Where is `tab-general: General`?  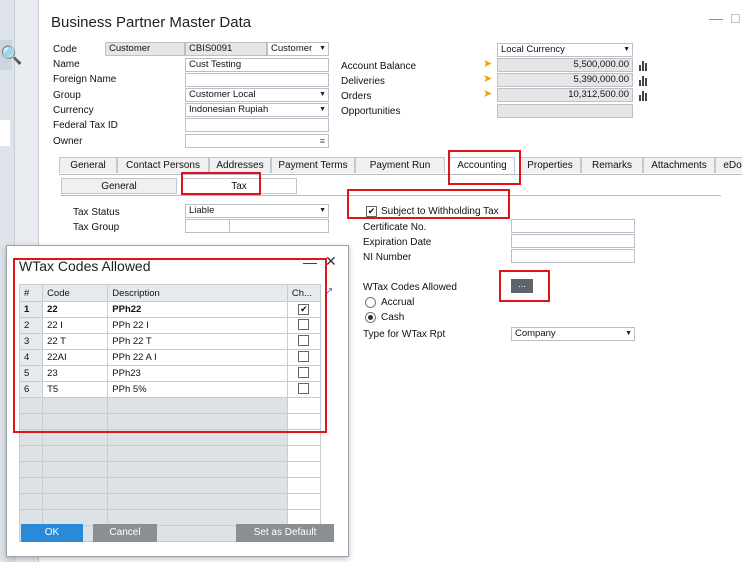
tab-general: General is located at coordinates (88, 165).